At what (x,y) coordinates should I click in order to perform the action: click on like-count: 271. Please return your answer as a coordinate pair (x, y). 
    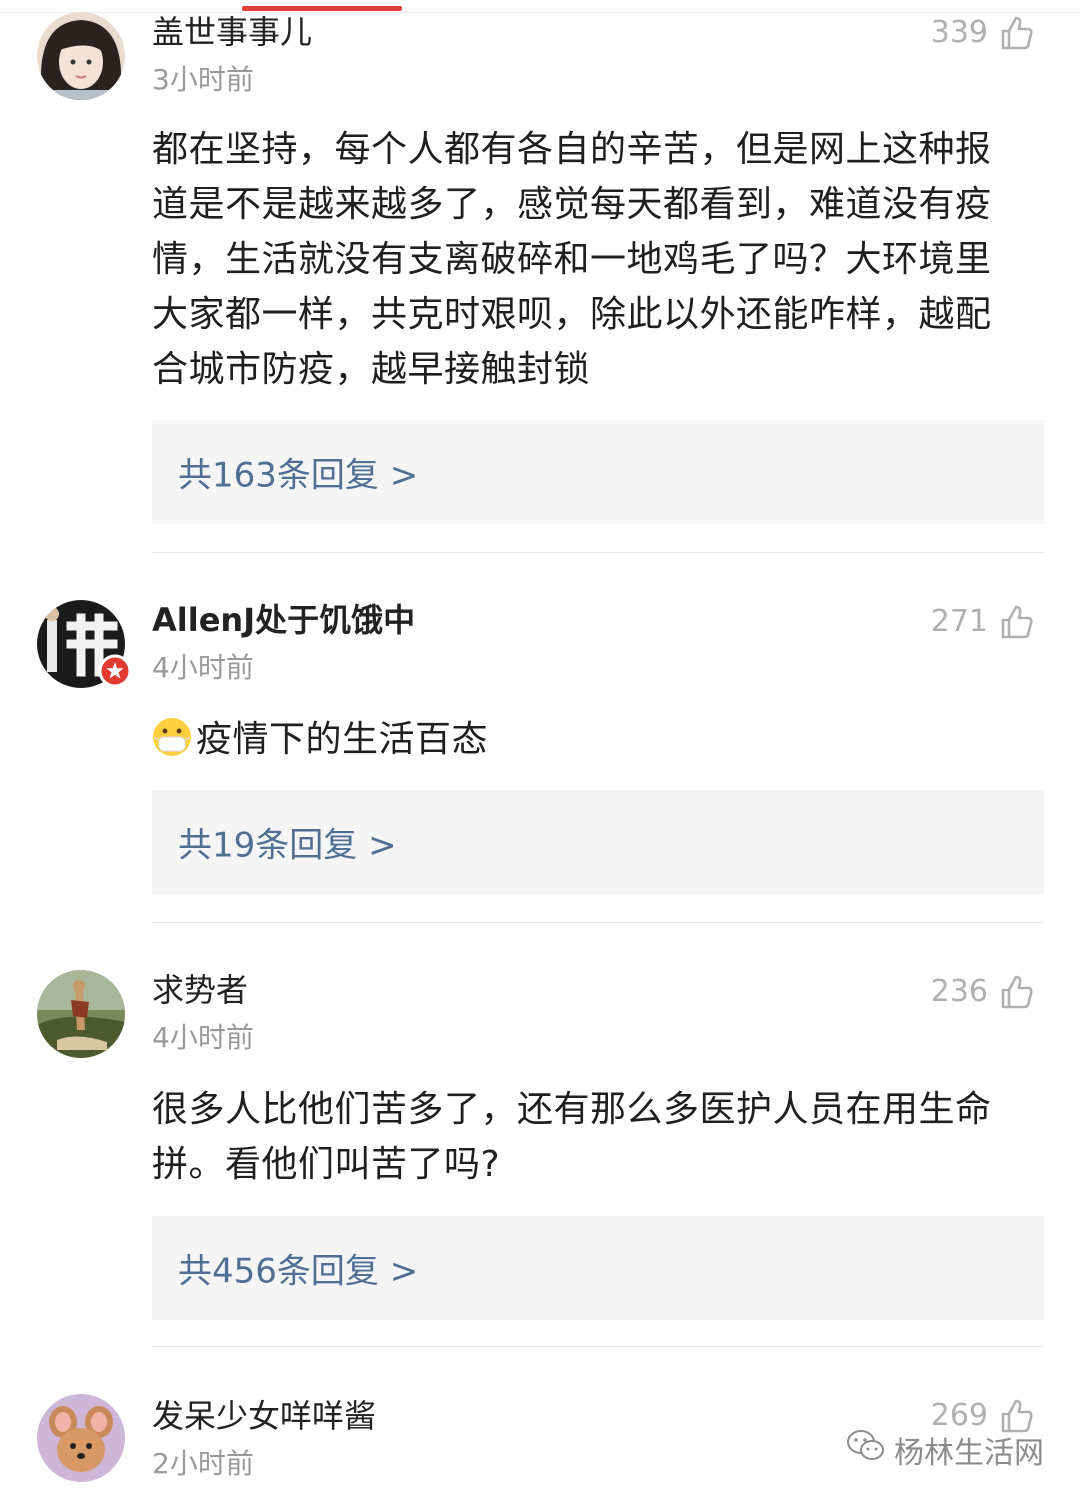
    Looking at the image, I should click on (959, 621).